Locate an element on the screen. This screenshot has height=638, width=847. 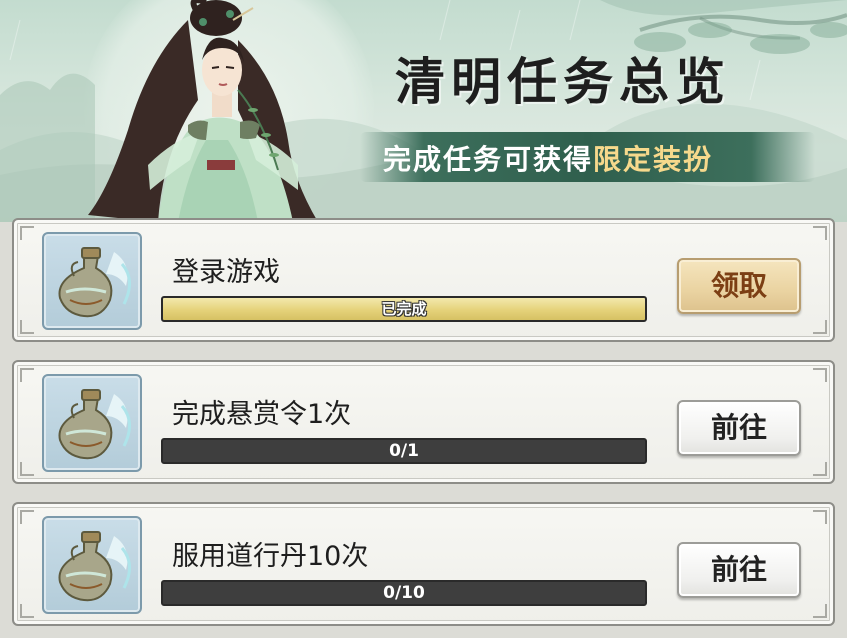
page-title: 清明任务总览 is located at coordinates (563, 81).